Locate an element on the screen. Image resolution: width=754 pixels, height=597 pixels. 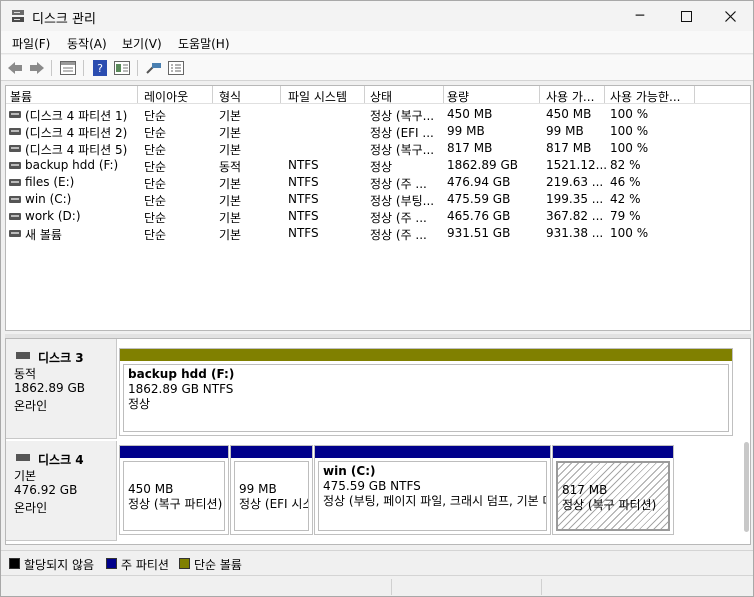
menu-action: 동작(A) is located at coordinates (87, 43).